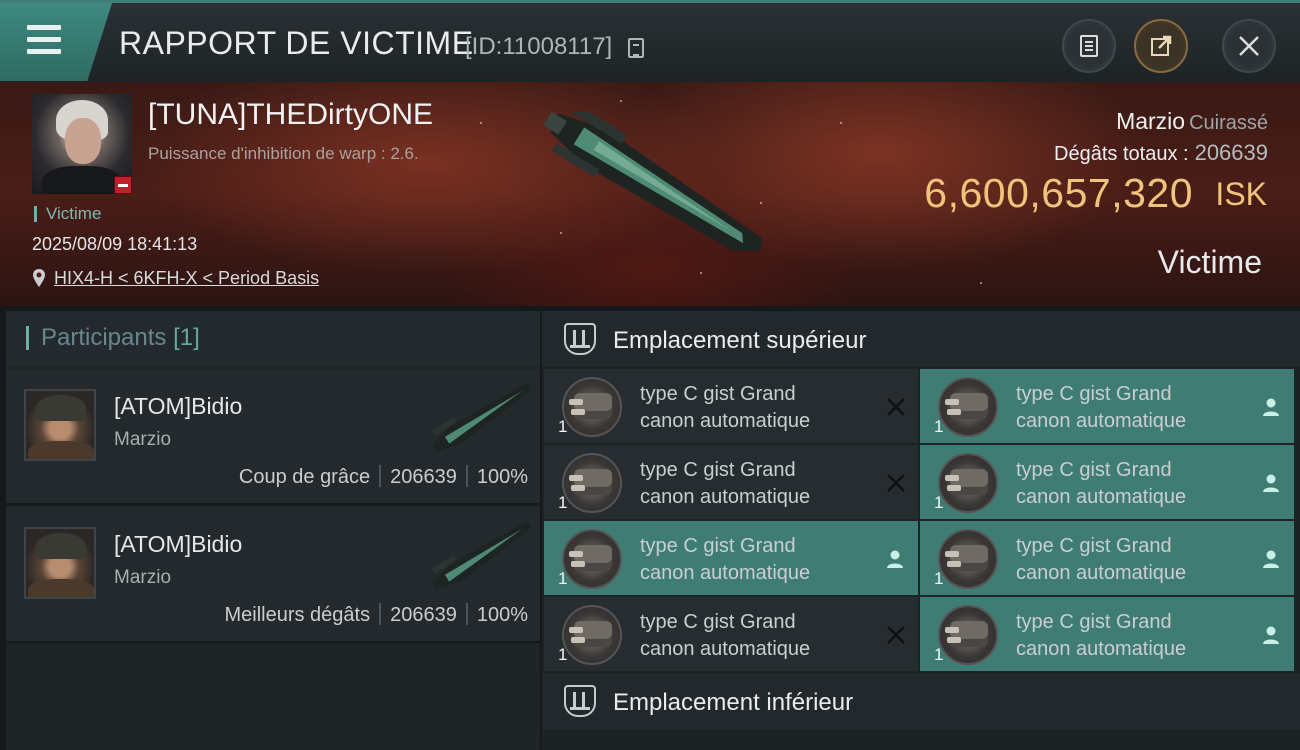  Describe the element at coordinates (1089, 46) in the screenshot. I see `report-button` at that location.